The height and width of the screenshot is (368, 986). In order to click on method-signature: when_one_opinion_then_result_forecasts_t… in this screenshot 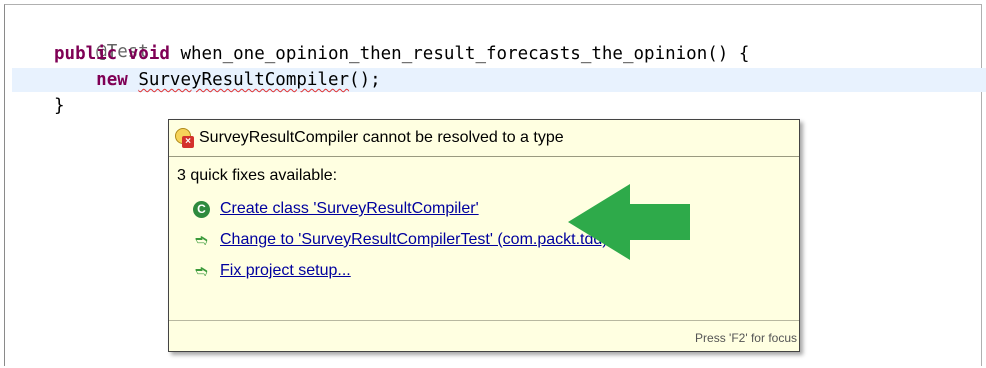, I will do `click(459, 54)`.